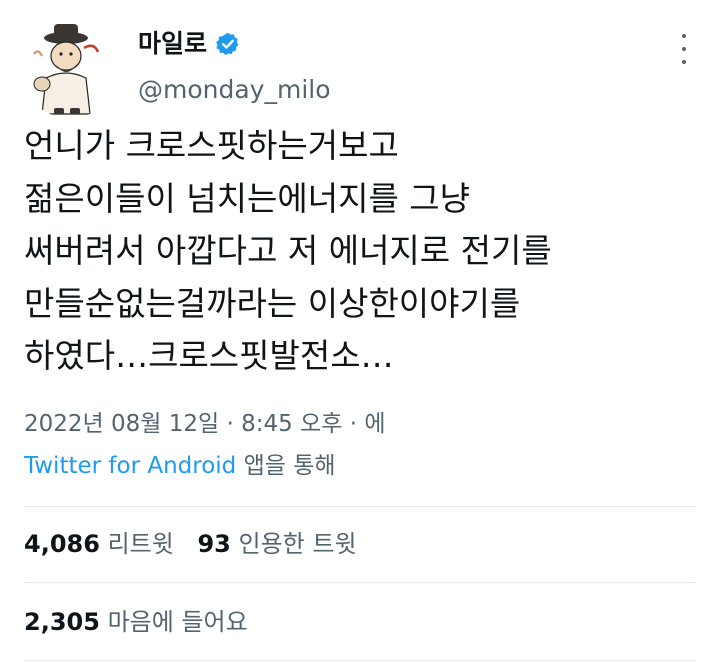 The image size is (720, 663). Describe the element at coordinates (247, 198) in the screenshot. I see `tweet-line: 젊은이들이 넘치는에너지를 그냥` at that location.